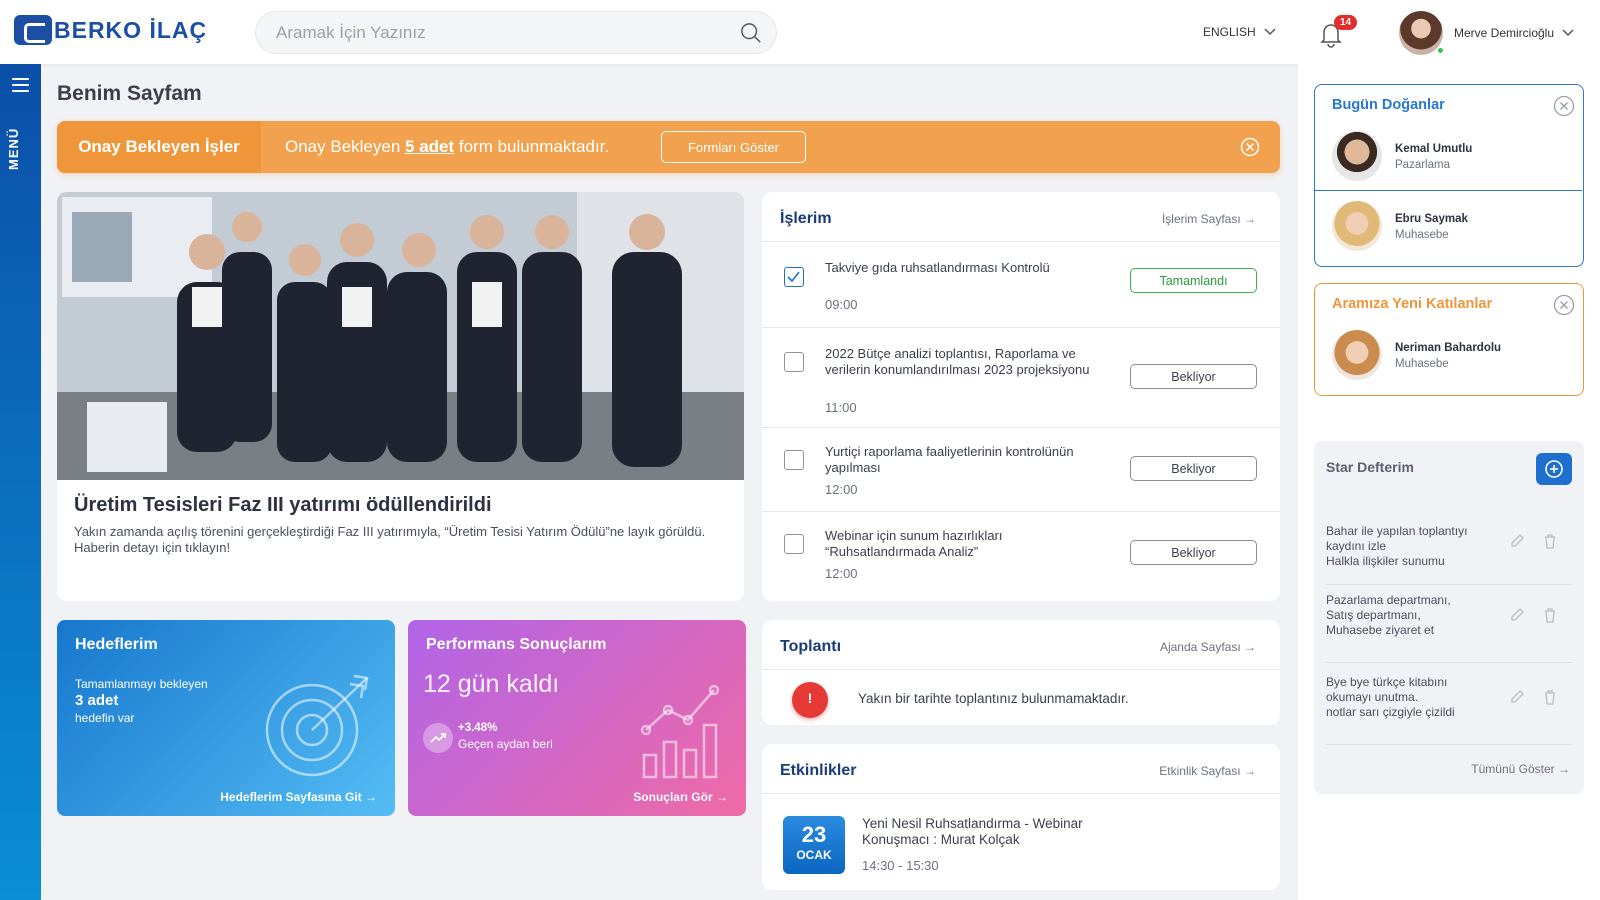  I want to click on days-left: 12 gün kaldı, so click(491, 684).